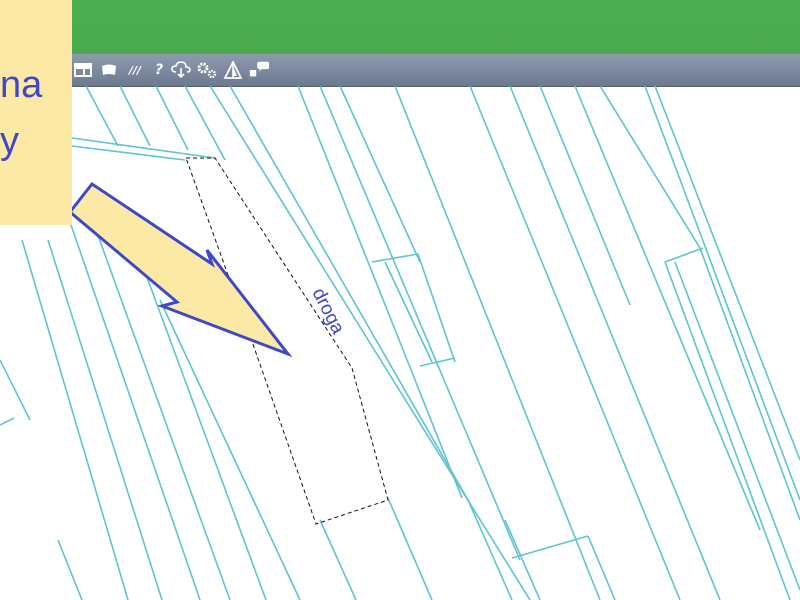 The height and width of the screenshot is (600, 800). Describe the element at coordinates (109, 70) in the screenshot. I see `shape-icon` at that location.